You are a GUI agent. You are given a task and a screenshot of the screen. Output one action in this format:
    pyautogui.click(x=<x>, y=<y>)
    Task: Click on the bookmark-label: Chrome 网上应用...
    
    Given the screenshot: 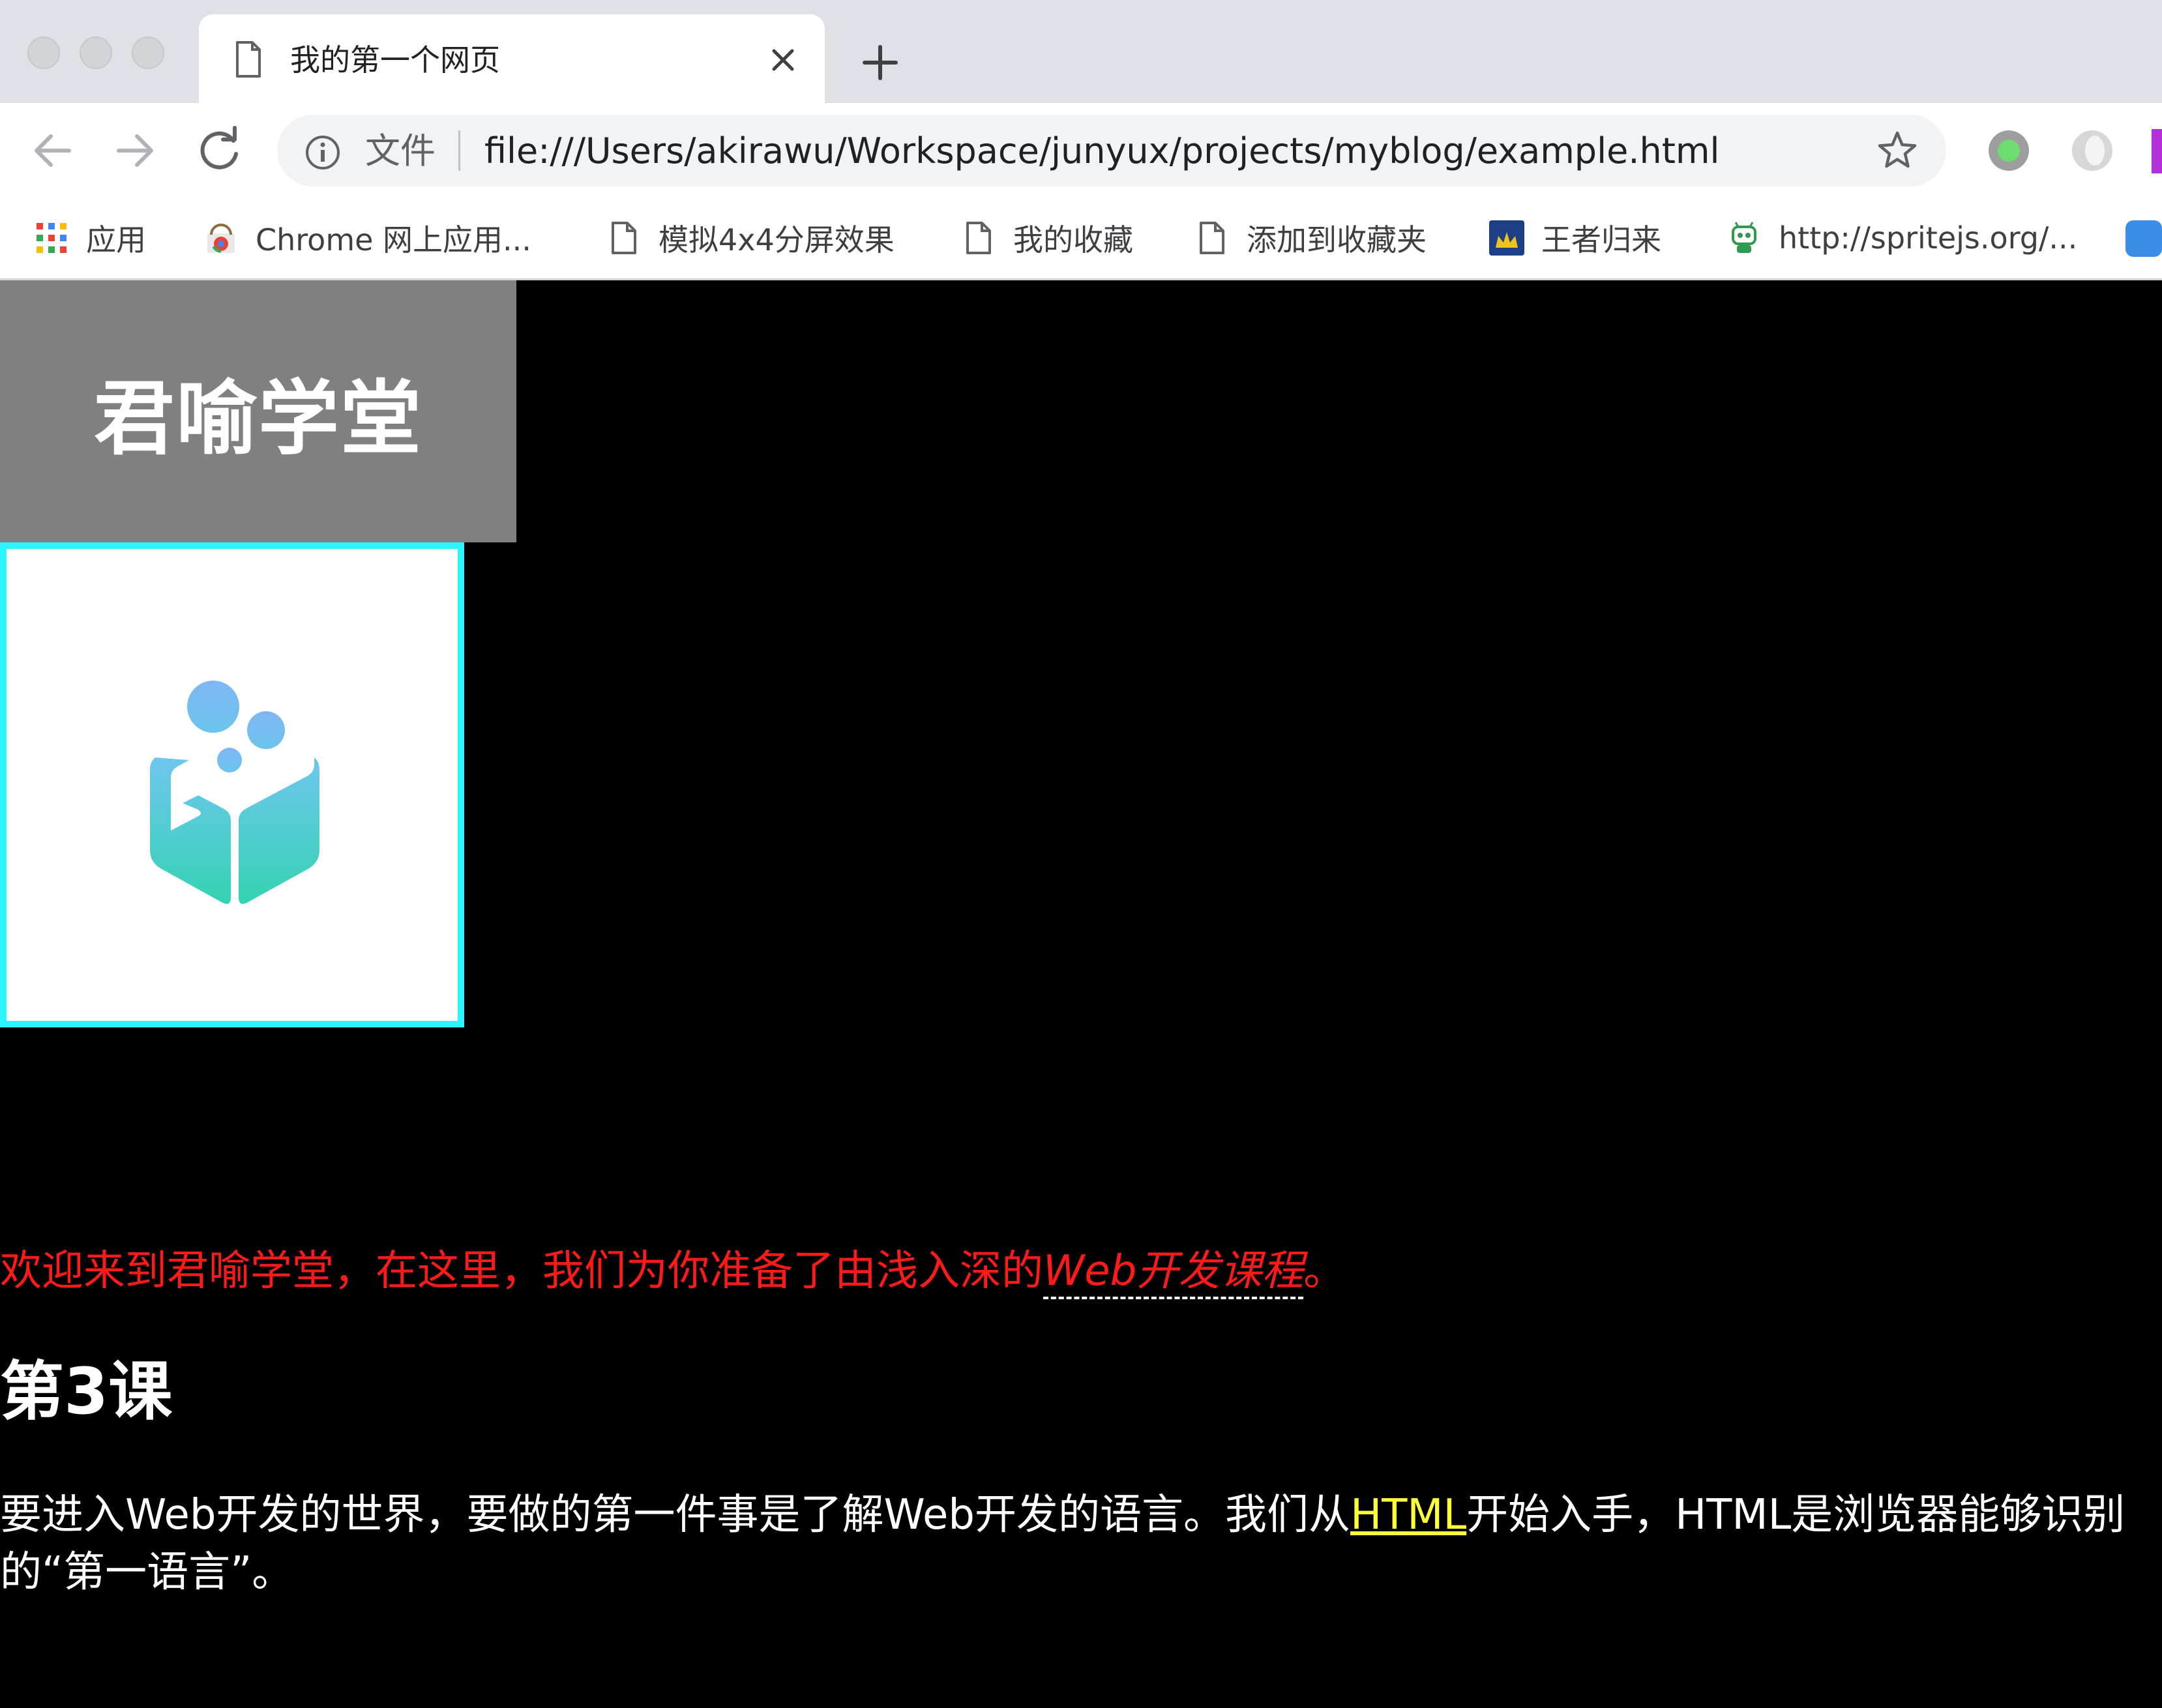 What is the action you would take?
    pyautogui.click(x=394, y=240)
    